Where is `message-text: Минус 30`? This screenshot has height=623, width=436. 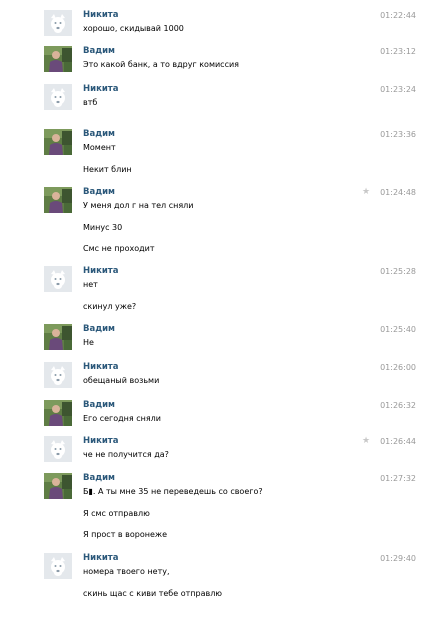 message-text: Минус 30 is located at coordinates (103, 227).